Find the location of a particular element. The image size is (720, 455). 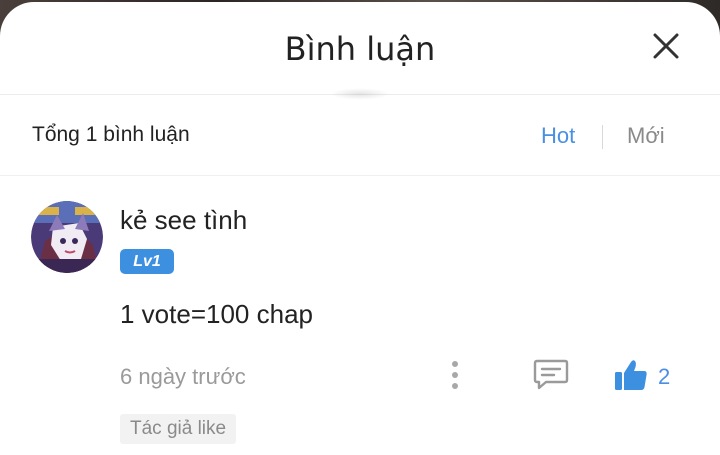

comment-count: Tổng 1 bình luận is located at coordinates (111, 134).